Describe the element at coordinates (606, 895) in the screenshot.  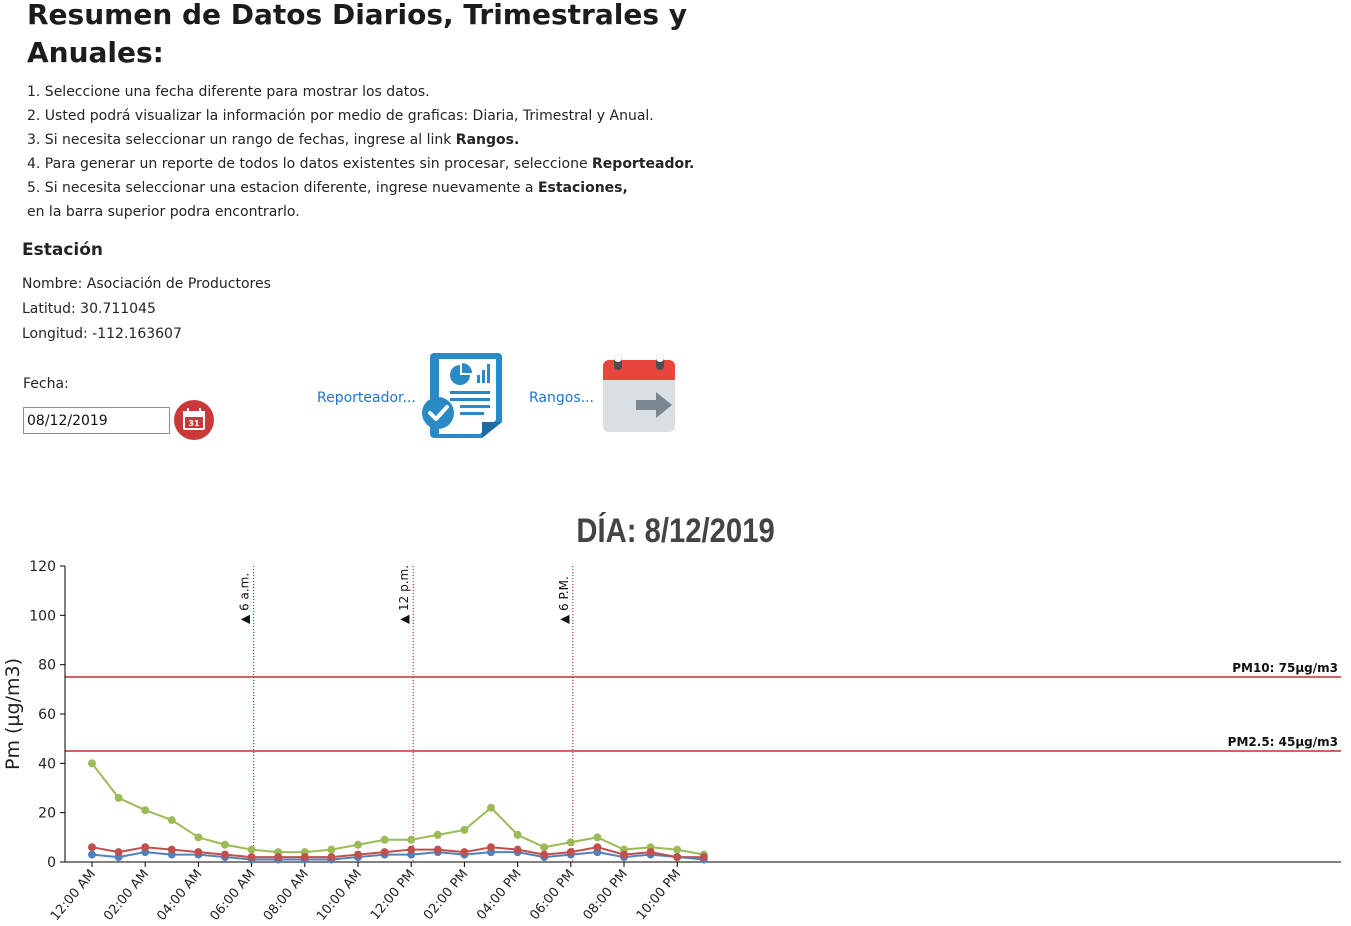
I see `x-tick-label: 08:00 PM` at that location.